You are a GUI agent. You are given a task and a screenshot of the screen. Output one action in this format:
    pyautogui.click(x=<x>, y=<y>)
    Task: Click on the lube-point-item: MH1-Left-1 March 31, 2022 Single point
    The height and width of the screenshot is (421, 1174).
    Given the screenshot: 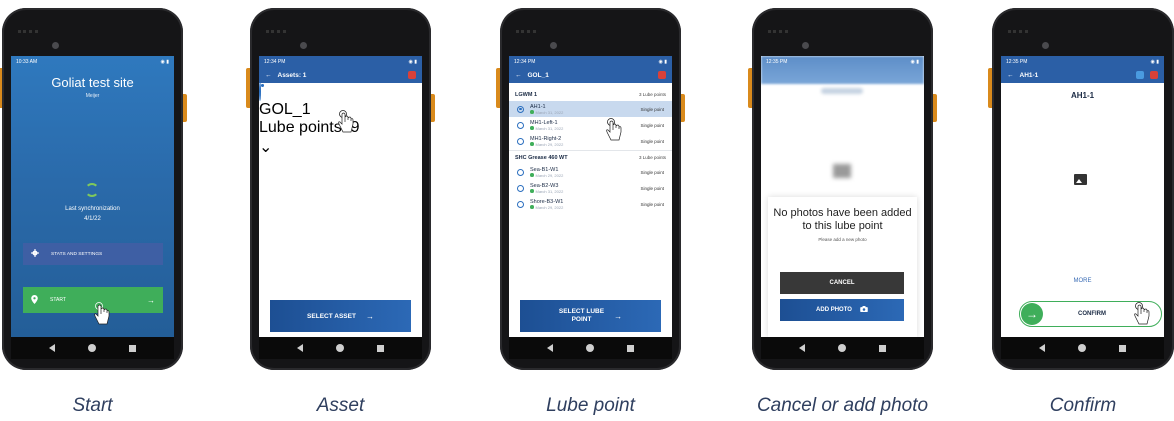 What is the action you would take?
    pyautogui.click(x=590, y=125)
    